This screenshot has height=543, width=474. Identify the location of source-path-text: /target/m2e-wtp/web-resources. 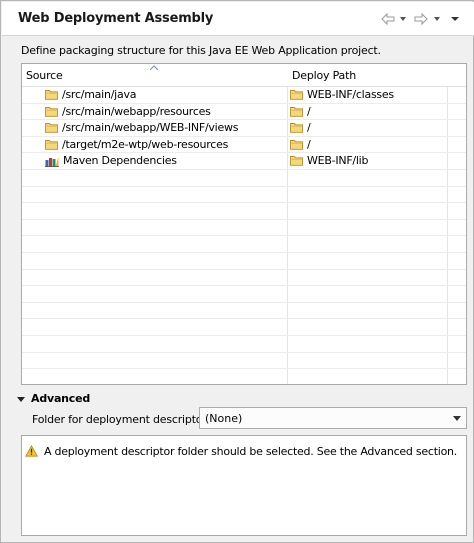
(145, 144).